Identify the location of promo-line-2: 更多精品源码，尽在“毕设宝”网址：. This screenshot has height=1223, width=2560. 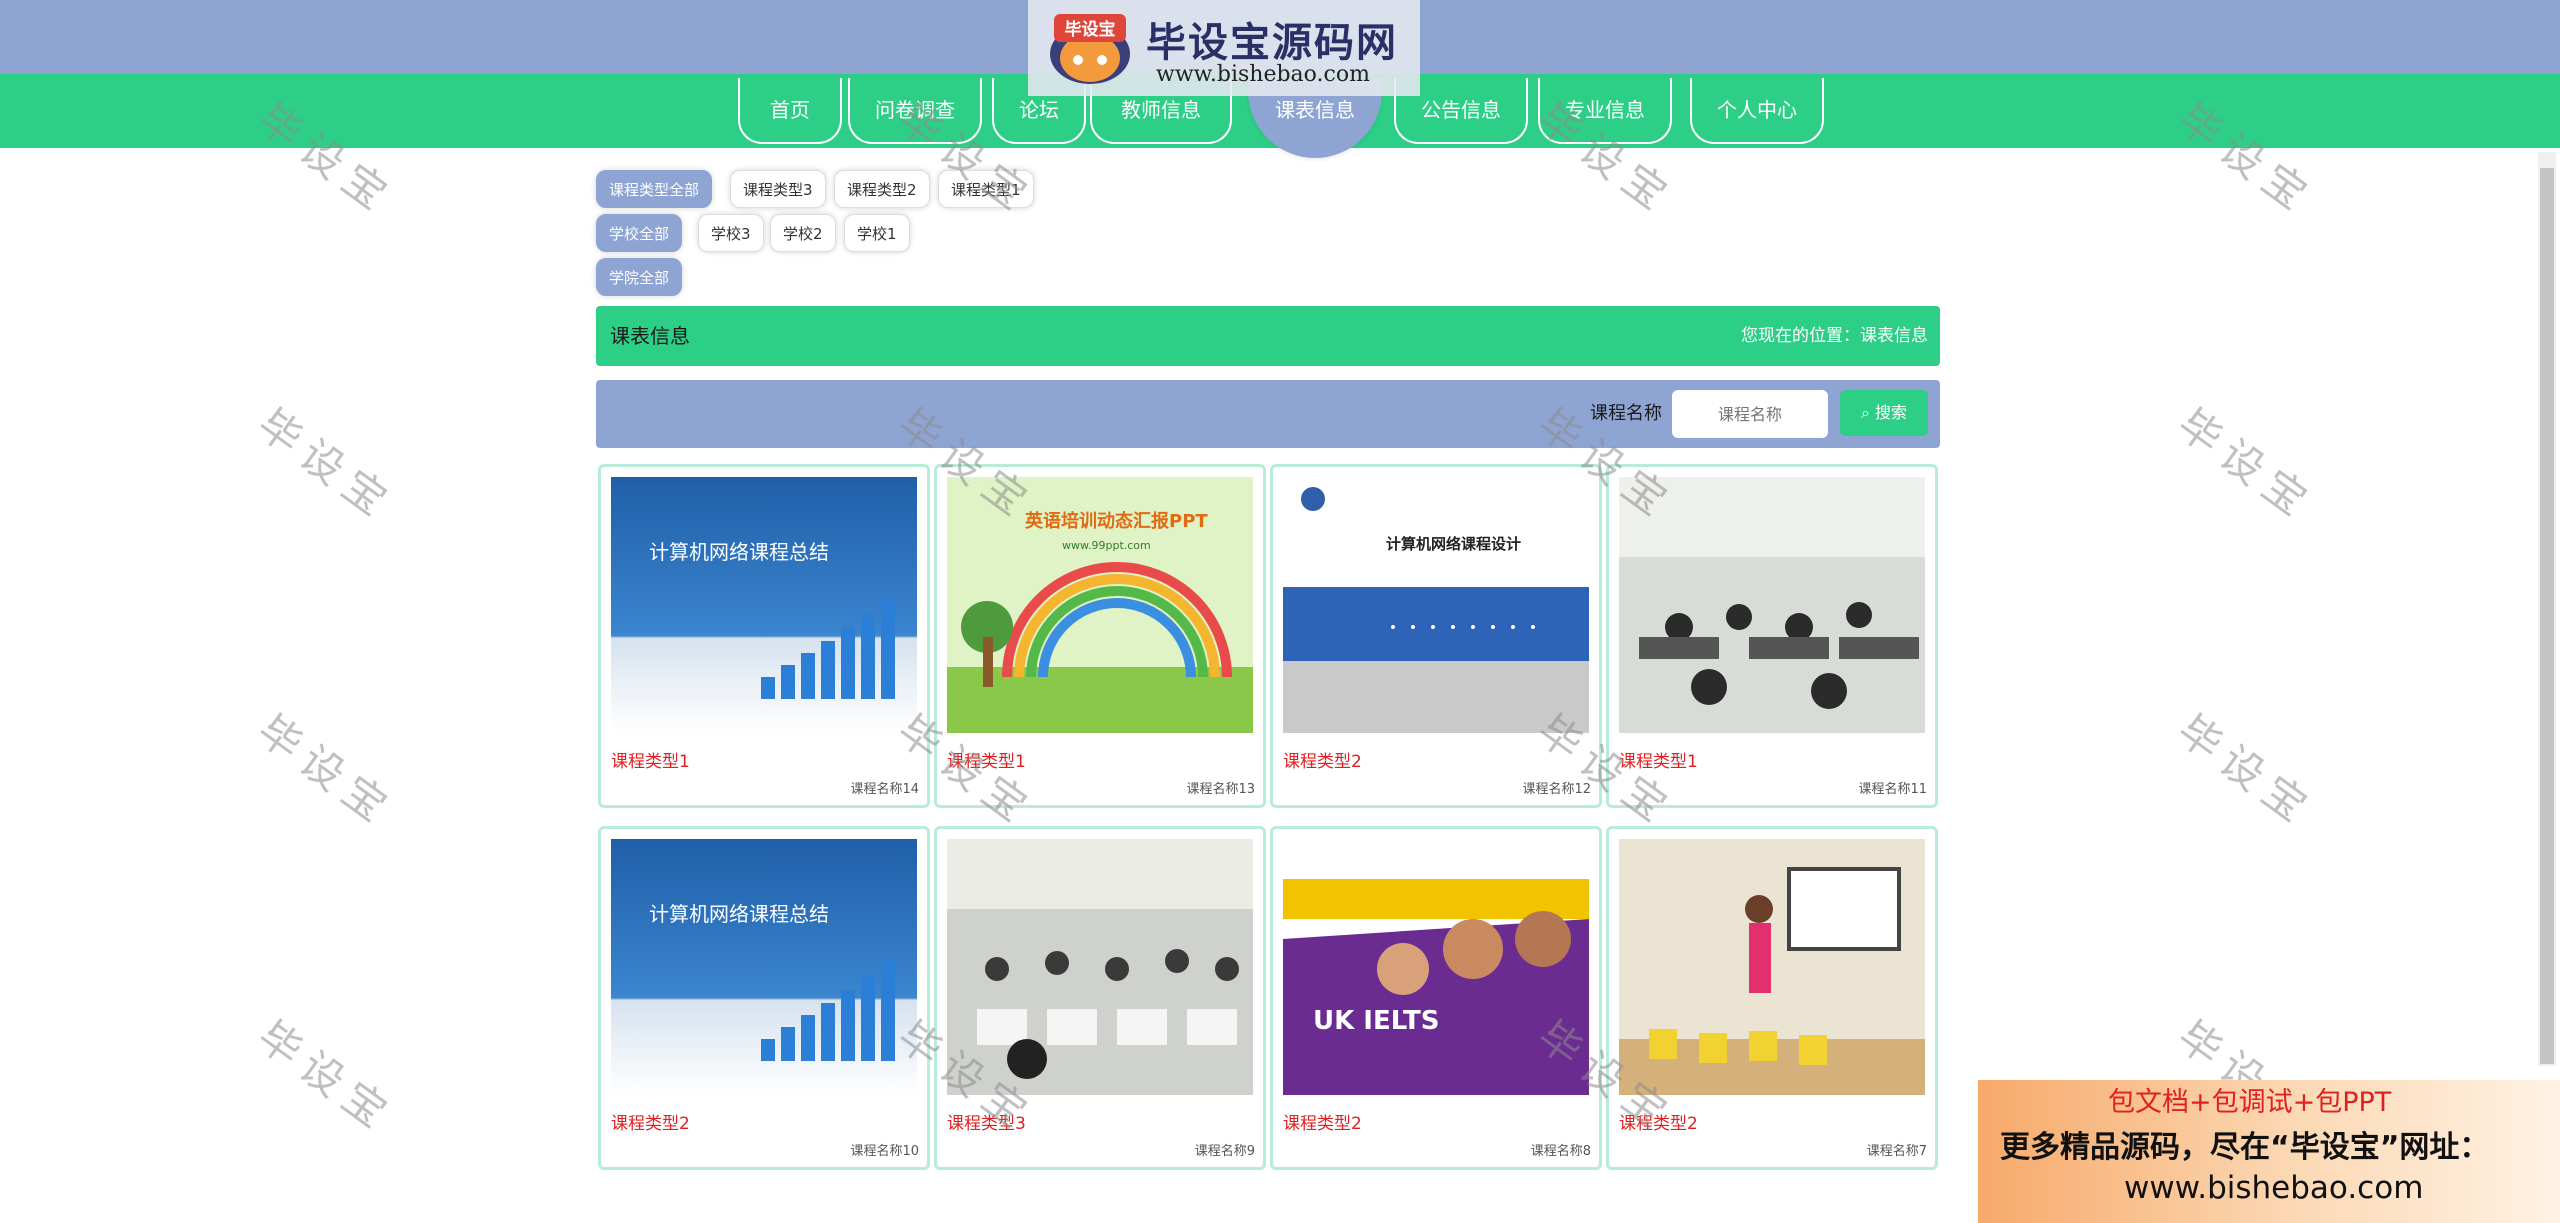
(2245, 1147).